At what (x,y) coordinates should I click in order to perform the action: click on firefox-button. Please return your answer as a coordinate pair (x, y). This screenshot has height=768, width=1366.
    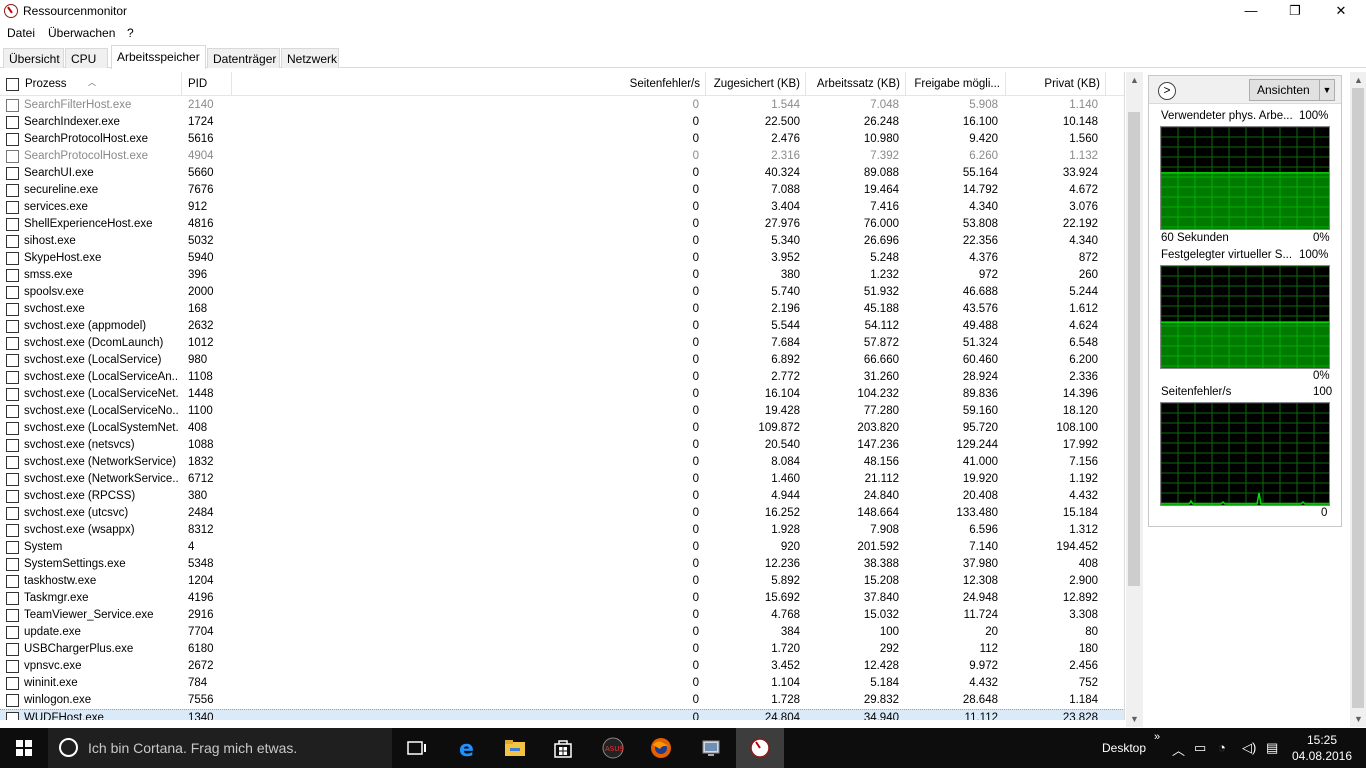
    Looking at the image, I should click on (660, 748).